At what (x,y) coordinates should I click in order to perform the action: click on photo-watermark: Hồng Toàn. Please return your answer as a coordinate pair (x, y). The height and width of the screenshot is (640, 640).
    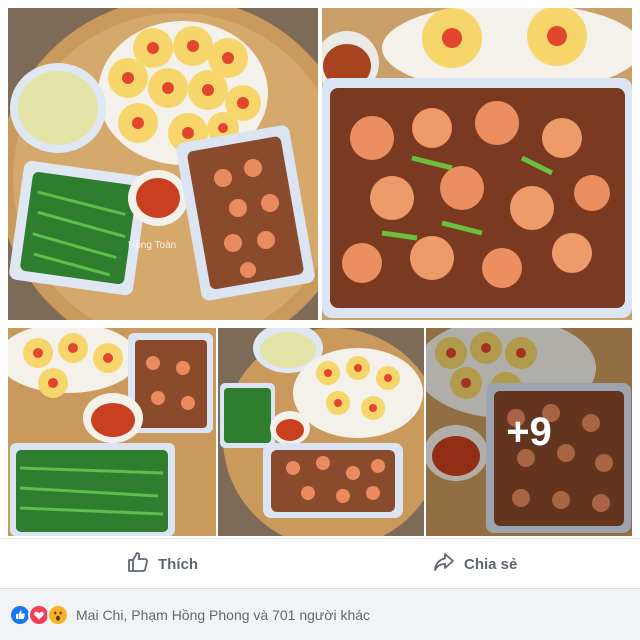
    Looking at the image, I should click on (152, 245).